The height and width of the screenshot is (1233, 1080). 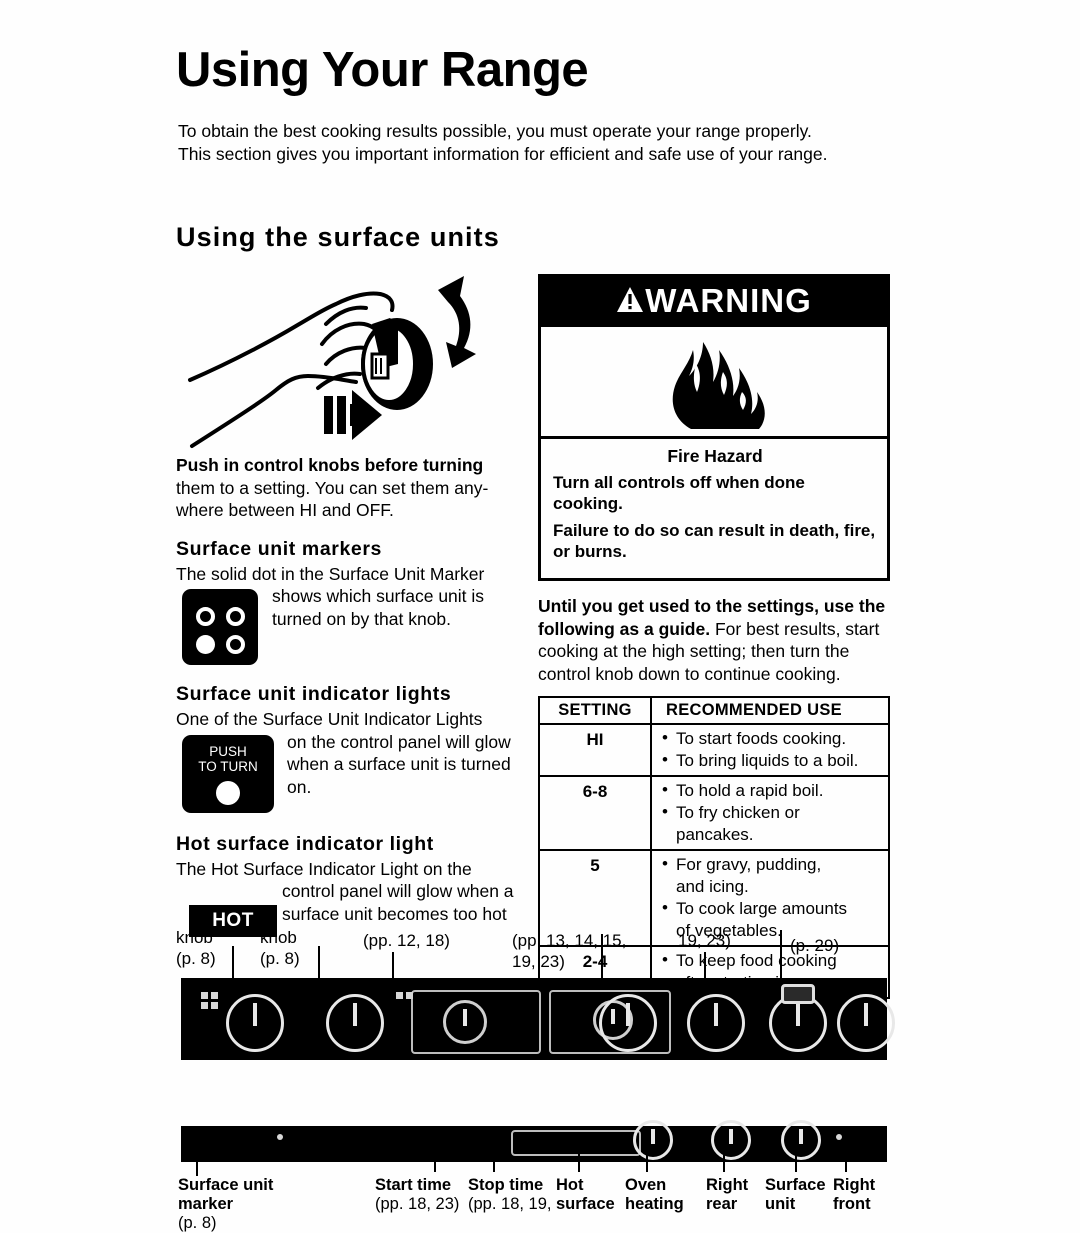 What do you see at coordinates (220, 627) in the screenshot?
I see `surface-unit-marker-graphic` at bounding box center [220, 627].